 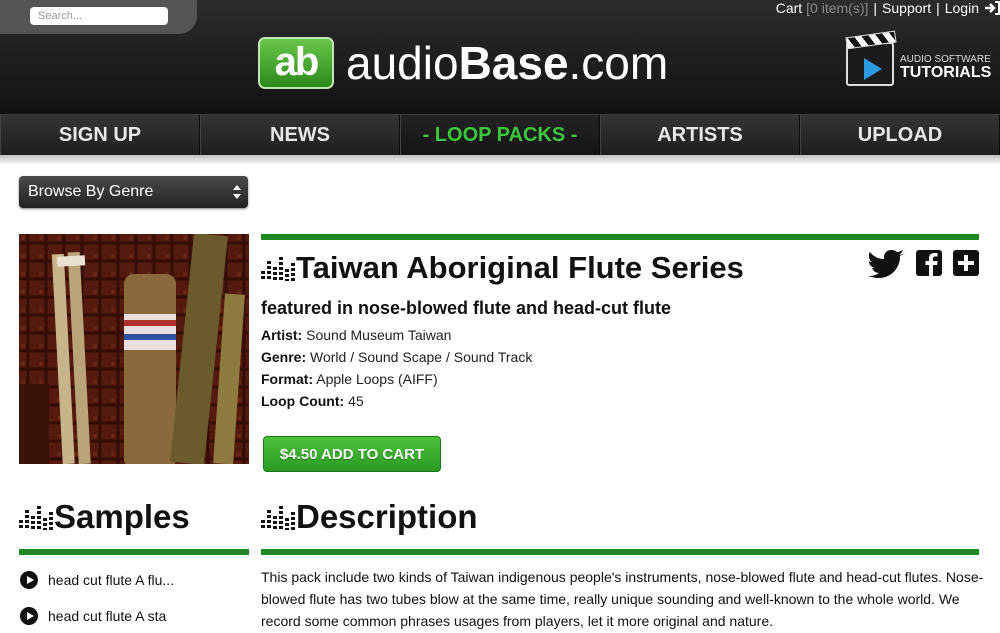 What do you see at coordinates (906, 8) in the screenshot?
I see `support-link: Support` at bounding box center [906, 8].